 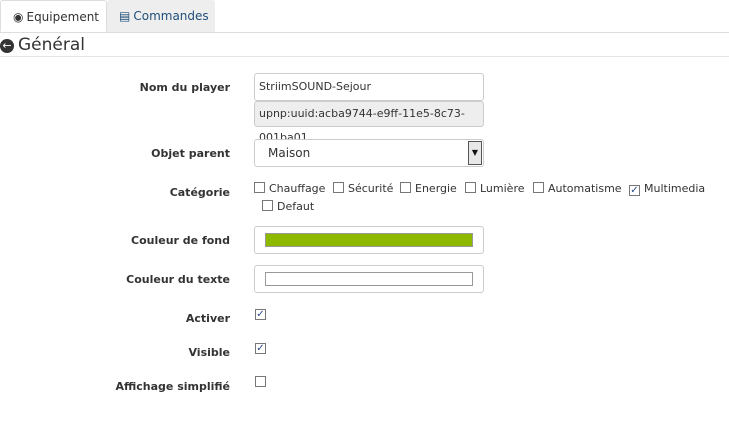 What do you see at coordinates (364, 56) in the screenshot?
I see `section-divider` at bounding box center [364, 56].